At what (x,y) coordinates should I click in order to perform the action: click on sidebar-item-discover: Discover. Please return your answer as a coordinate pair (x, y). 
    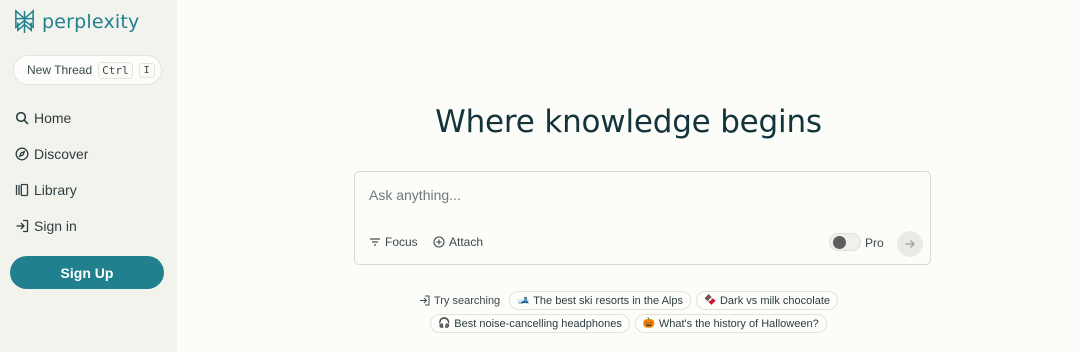
    Looking at the image, I should click on (51, 154).